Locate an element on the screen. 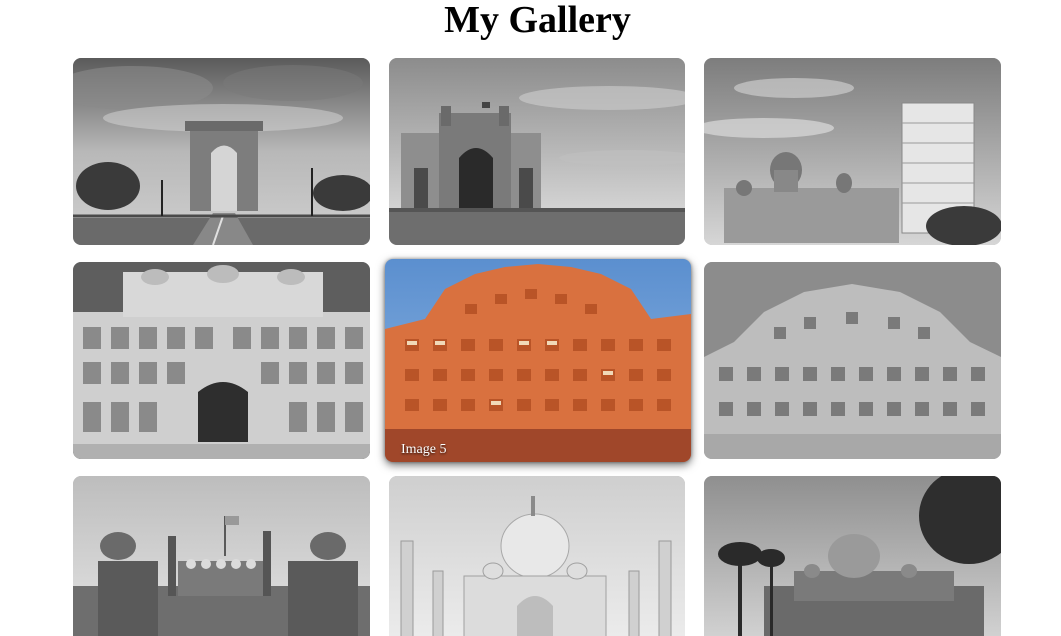  gateway-of-india-image is located at coordinates (537, 151).